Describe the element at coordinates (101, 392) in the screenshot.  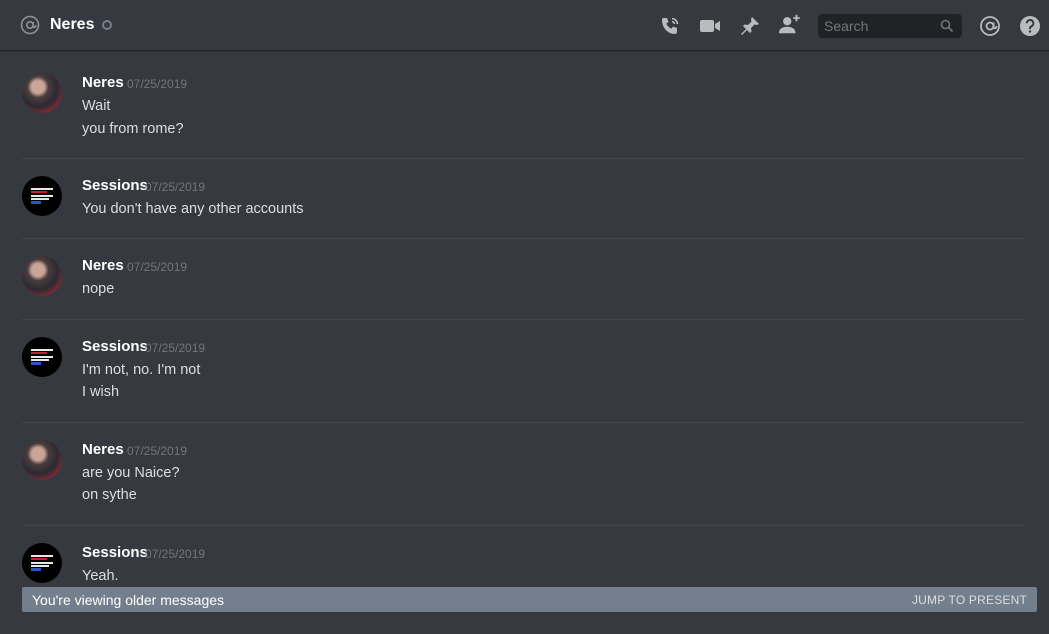
I see `message-text: I wish` at that location.